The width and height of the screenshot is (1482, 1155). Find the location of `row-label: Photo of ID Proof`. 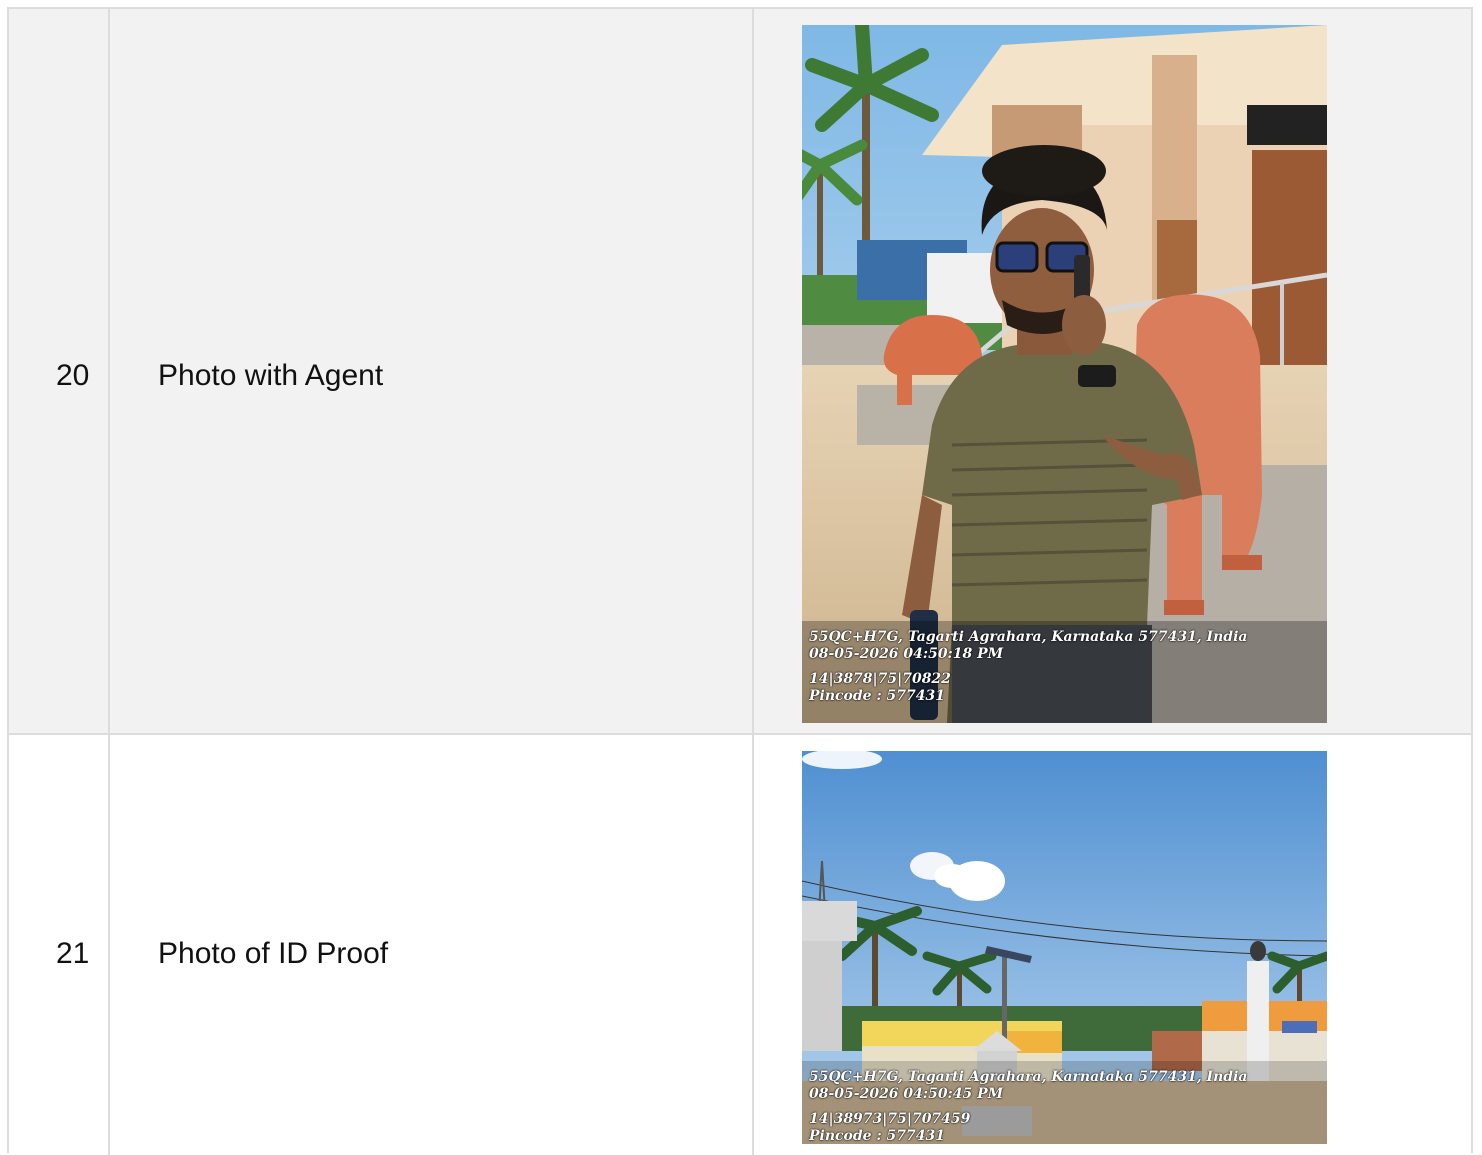

row-label: Photo of ID Proof is located at coordinates (273, 953).